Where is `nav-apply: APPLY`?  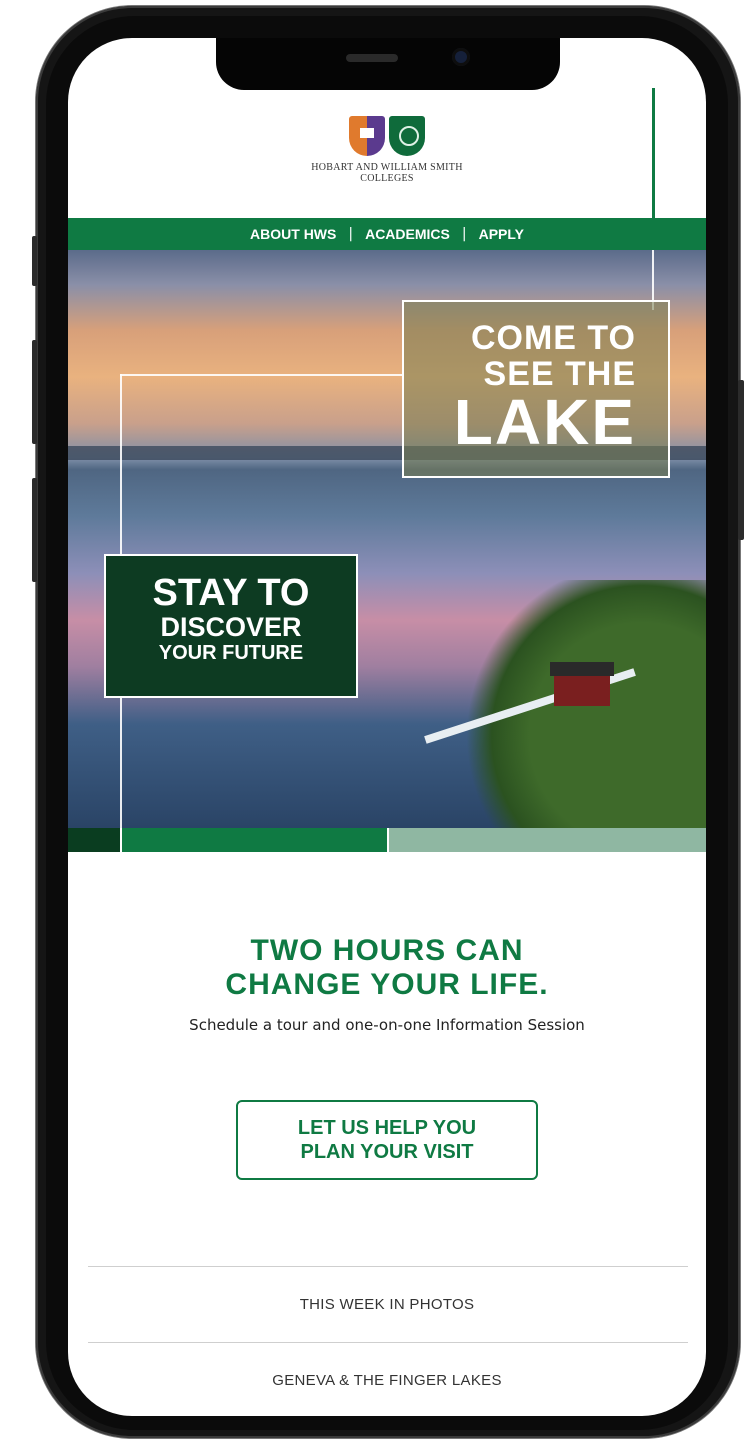 nav-apply: APPLY is located at coordinates (501, 234).